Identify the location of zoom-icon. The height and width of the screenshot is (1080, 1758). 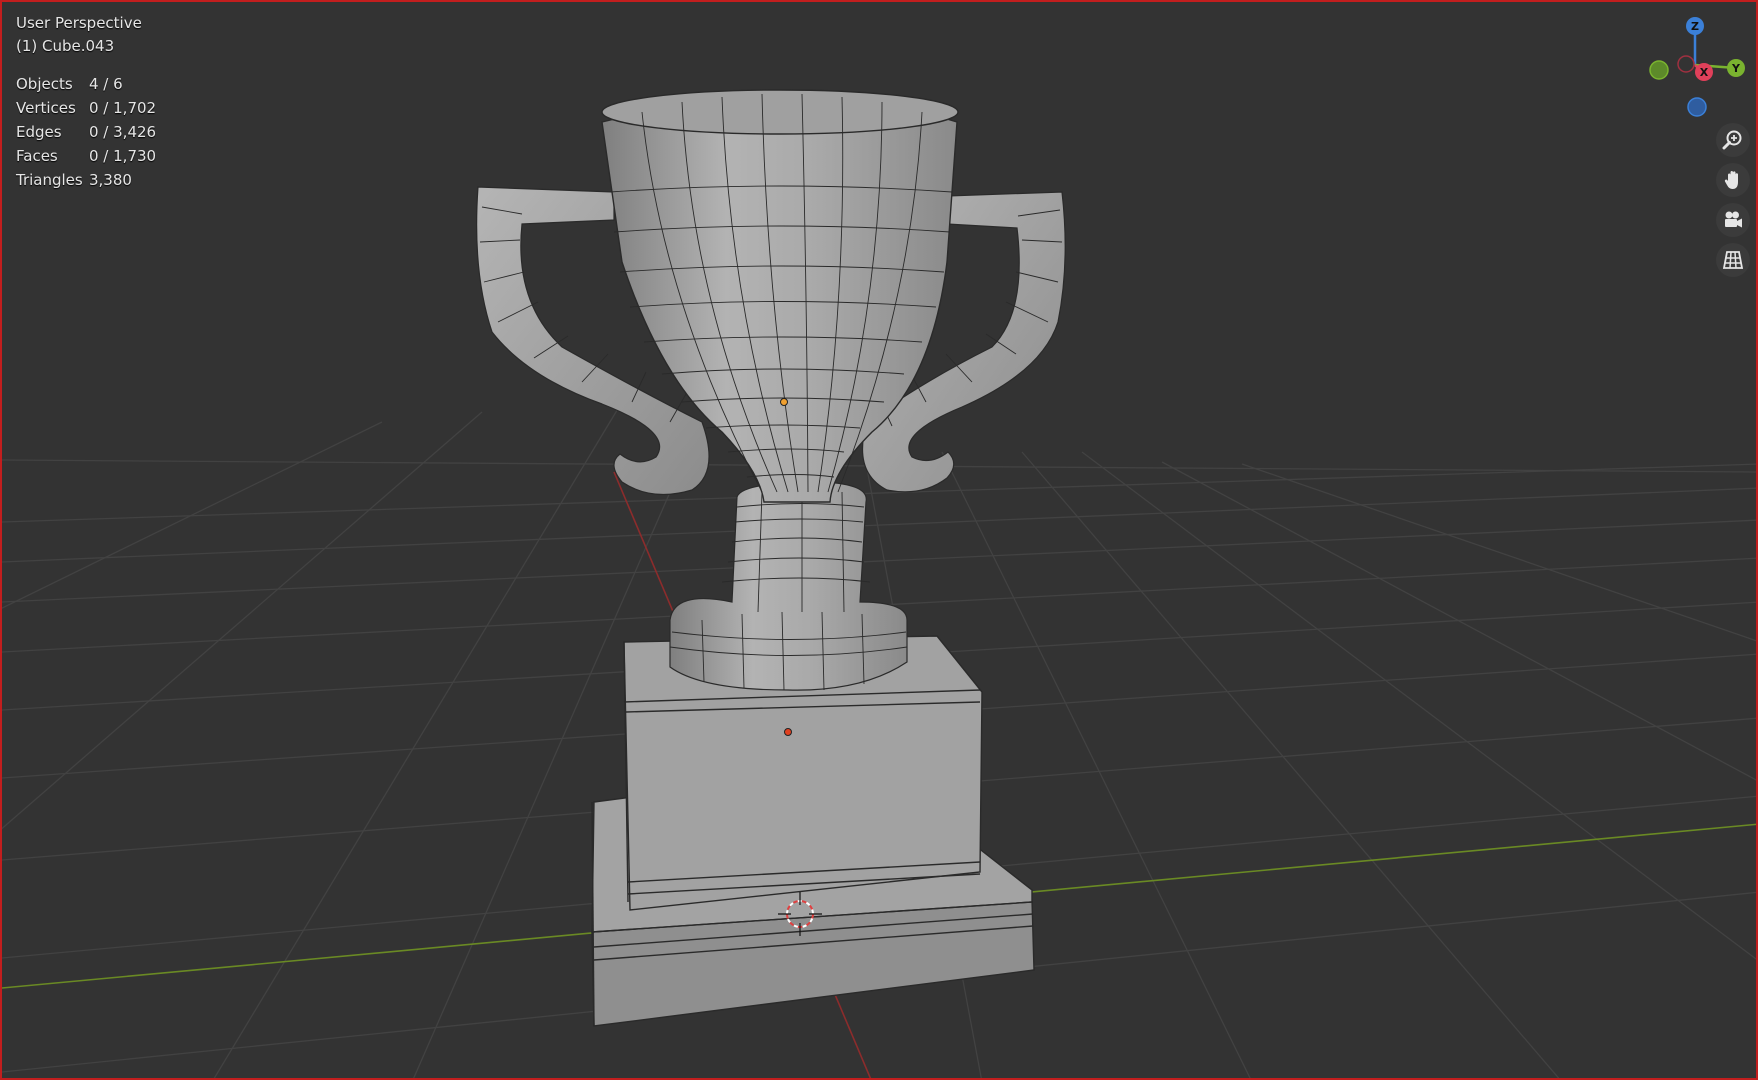
(1732, 140).